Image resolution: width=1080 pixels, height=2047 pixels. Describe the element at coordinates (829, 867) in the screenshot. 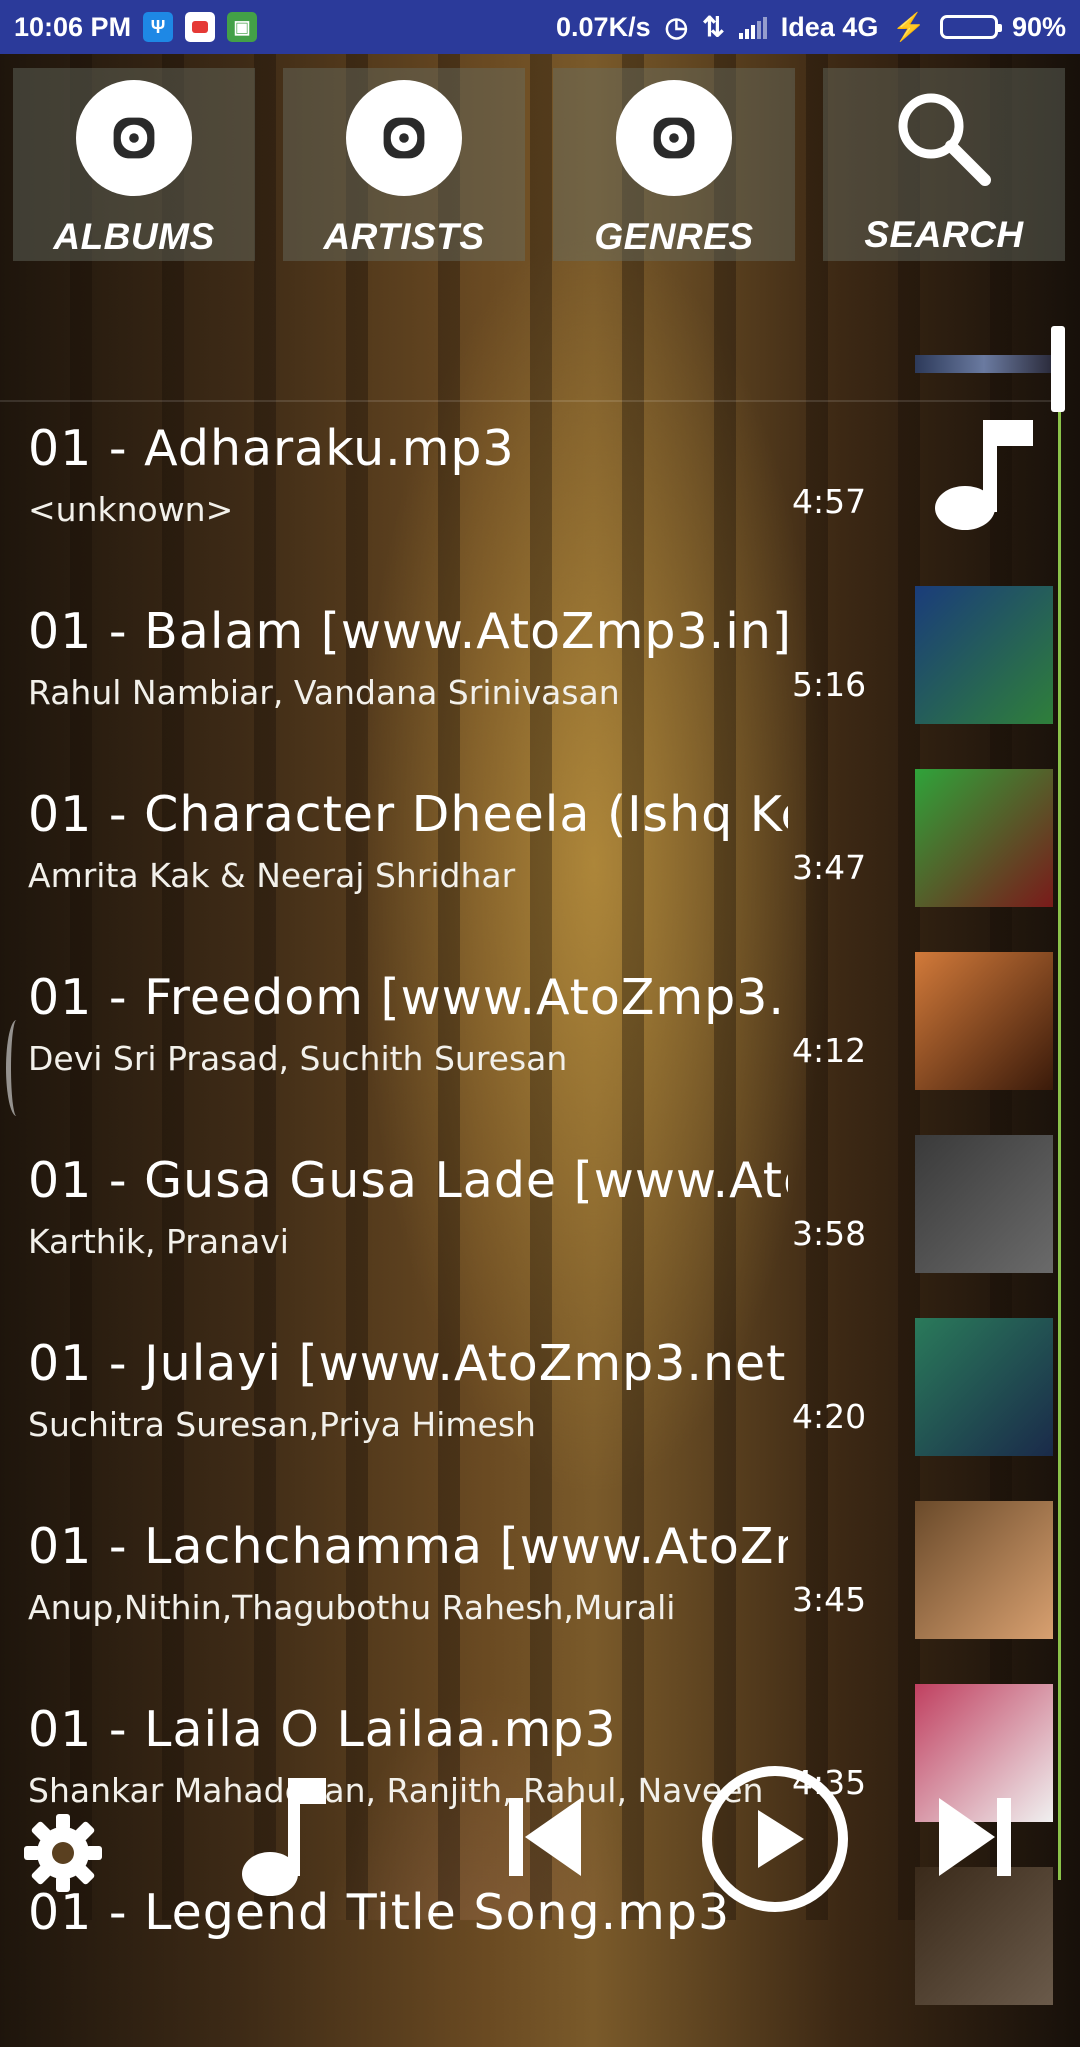

I see `song-duration: 3:47` at that location.